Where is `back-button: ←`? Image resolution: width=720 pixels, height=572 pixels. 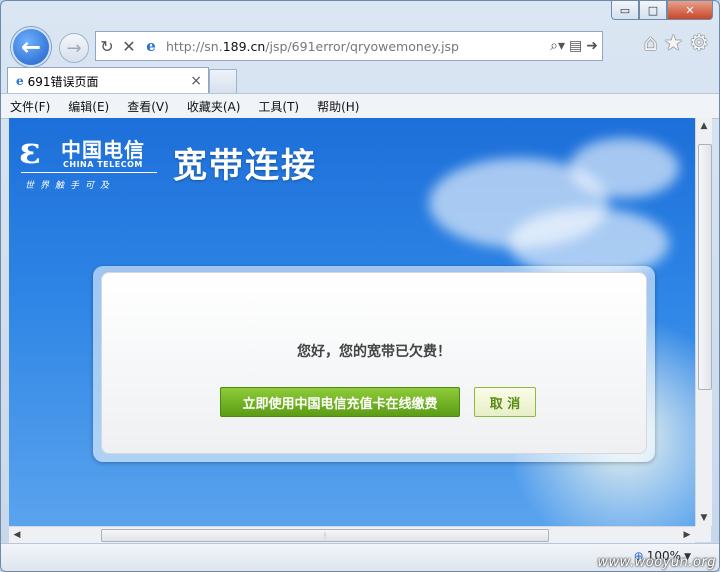
back-button: ← is located at coordinates (31, 47).